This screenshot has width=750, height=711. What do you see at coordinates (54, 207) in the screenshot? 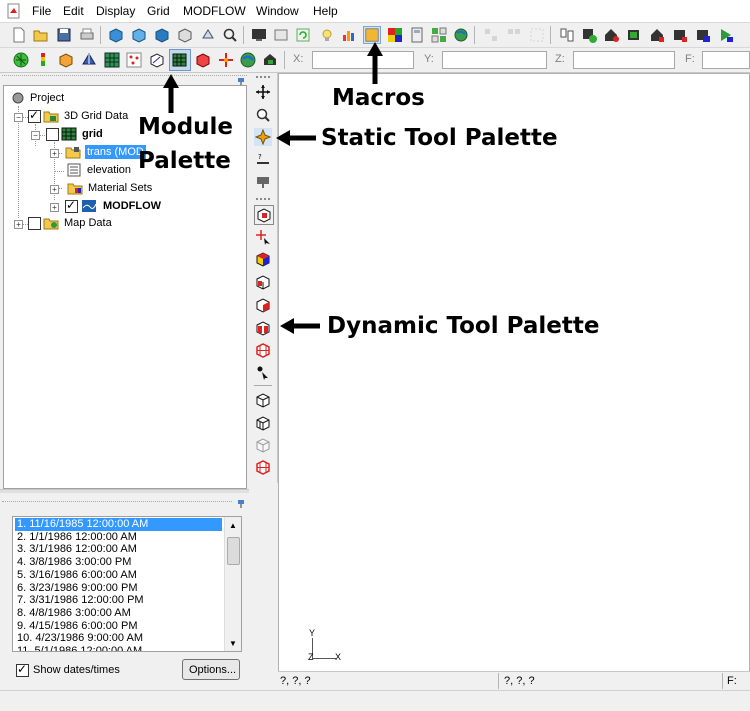
I see `expander-modflow: +` at bounding box center [54, 207].